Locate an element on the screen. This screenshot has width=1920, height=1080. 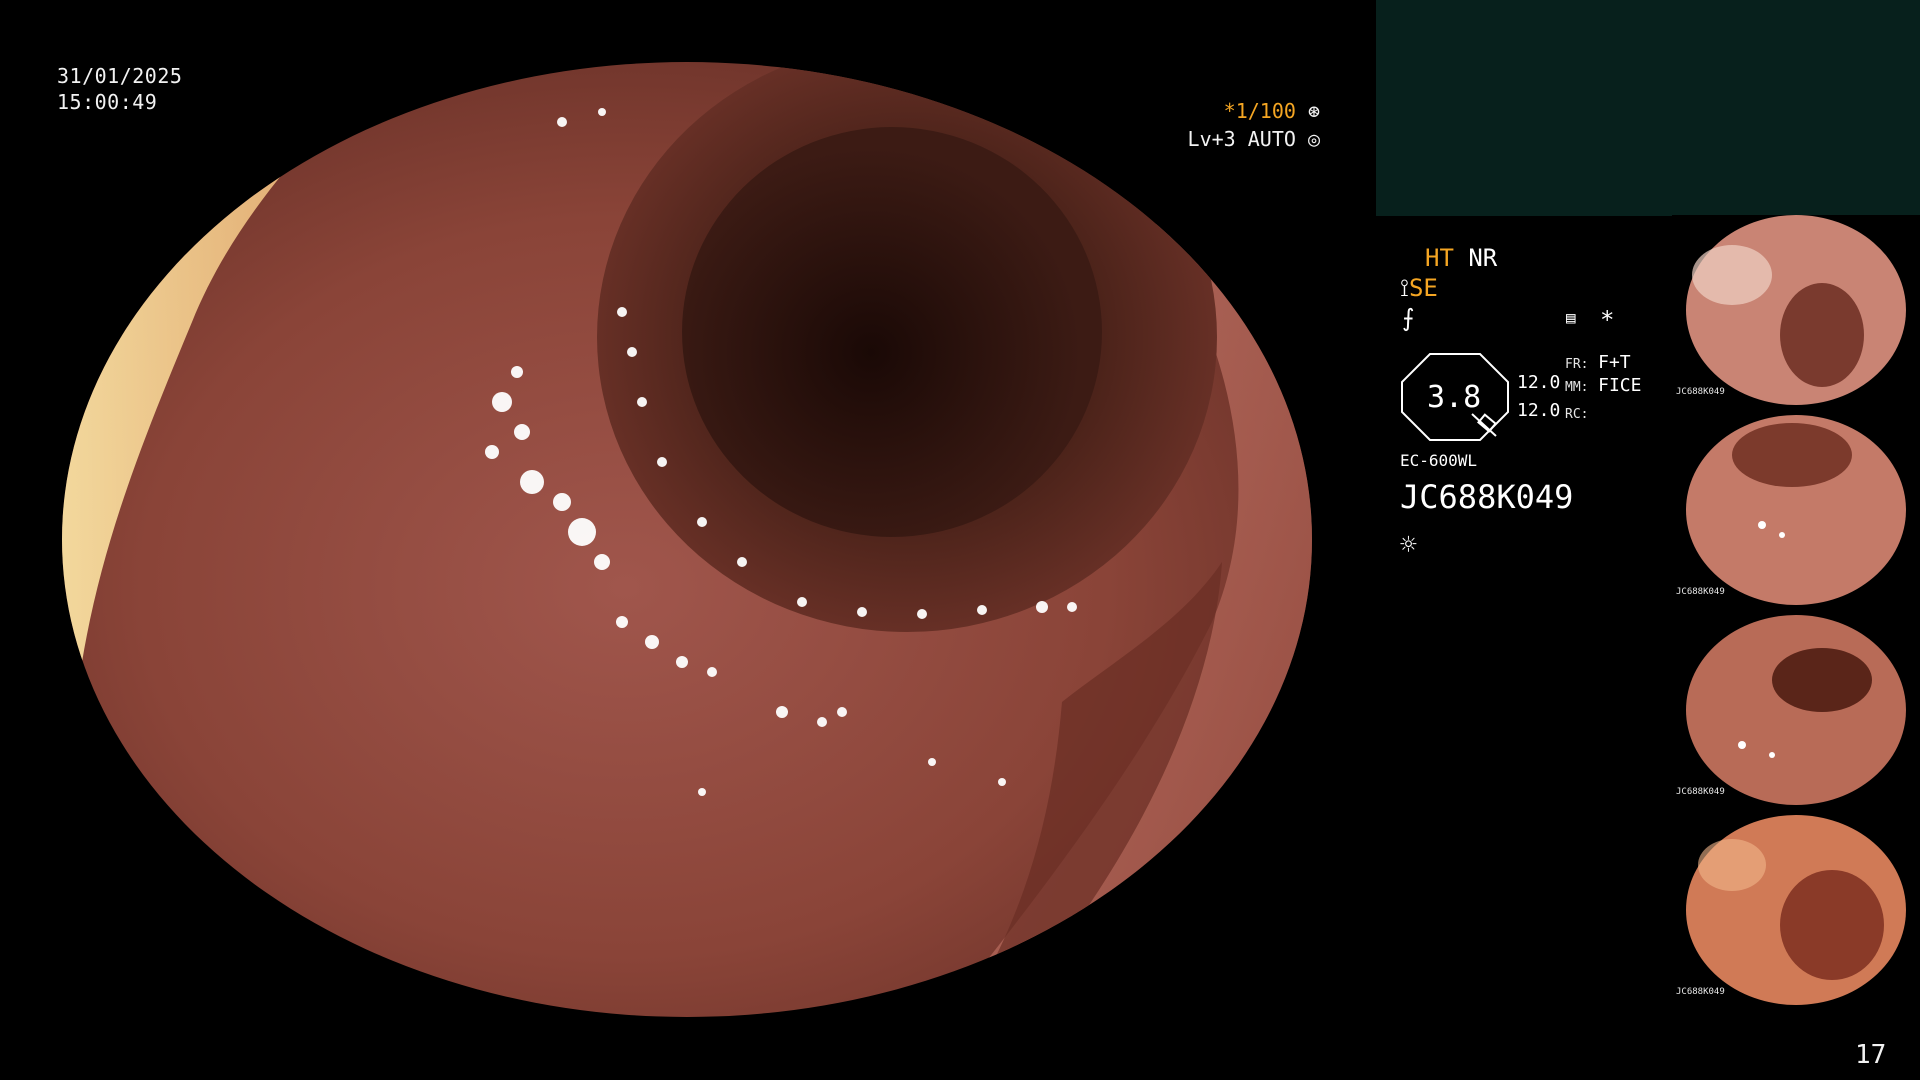
thumbnail-1: JC688K049 is located at coordinates (1796, 310).